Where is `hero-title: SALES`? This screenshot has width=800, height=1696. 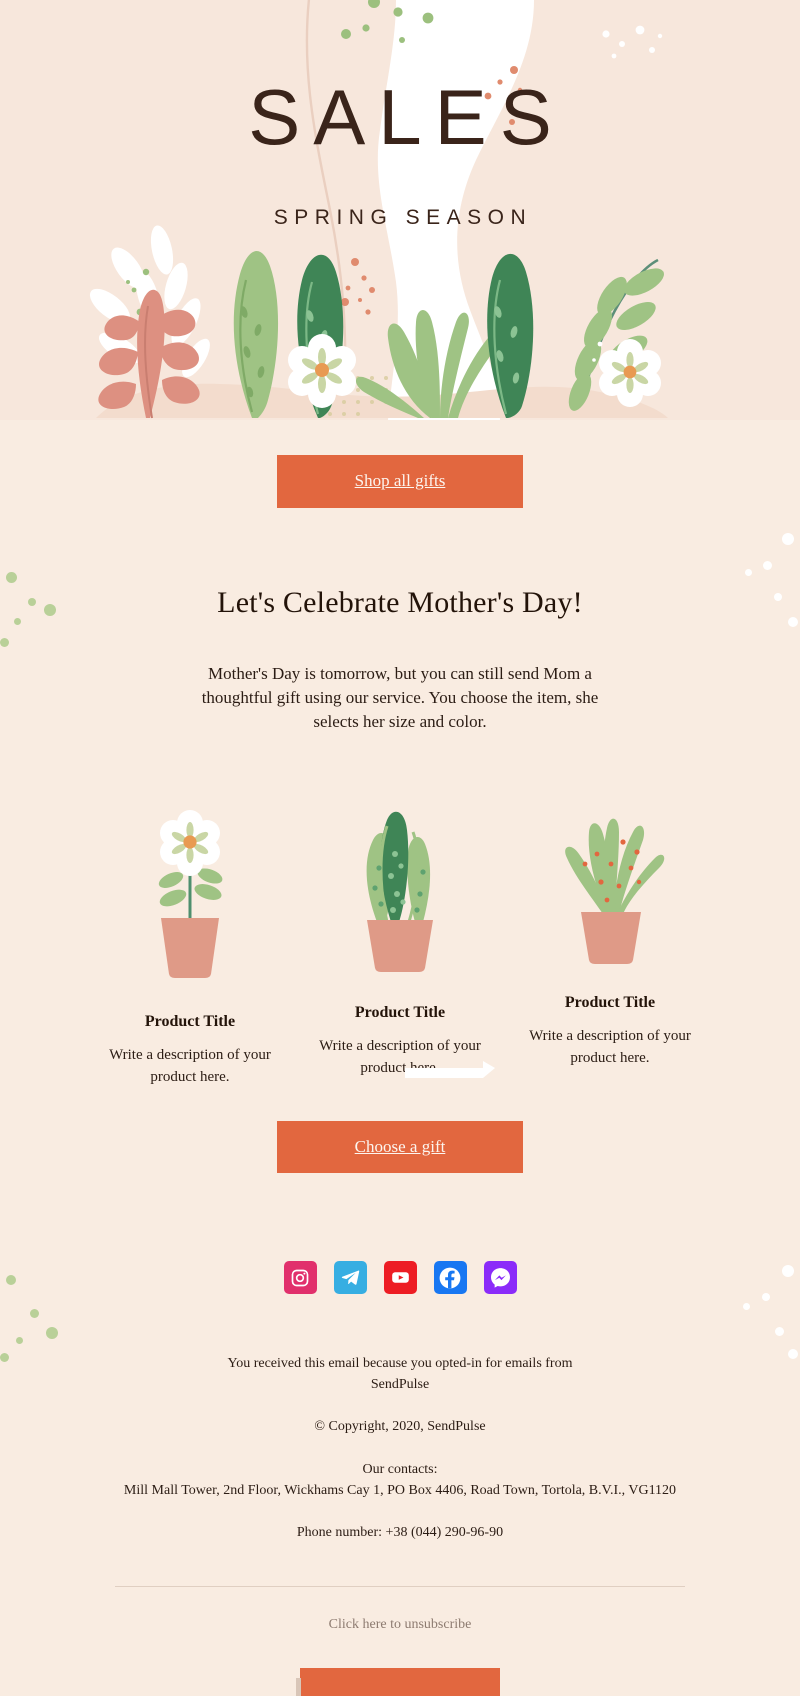 hero-title: SALES is located at coordinates (406, 117).